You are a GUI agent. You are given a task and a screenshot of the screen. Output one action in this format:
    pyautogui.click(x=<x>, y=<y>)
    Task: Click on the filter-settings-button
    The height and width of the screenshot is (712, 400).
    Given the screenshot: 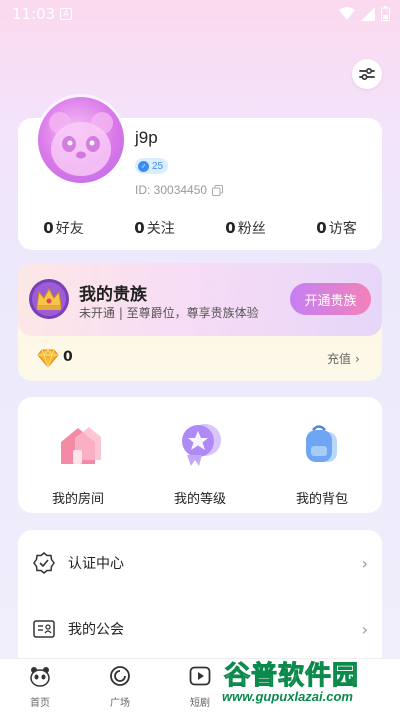 What is the action you would take?
    pyautogui.click(x=367, y=74)
    